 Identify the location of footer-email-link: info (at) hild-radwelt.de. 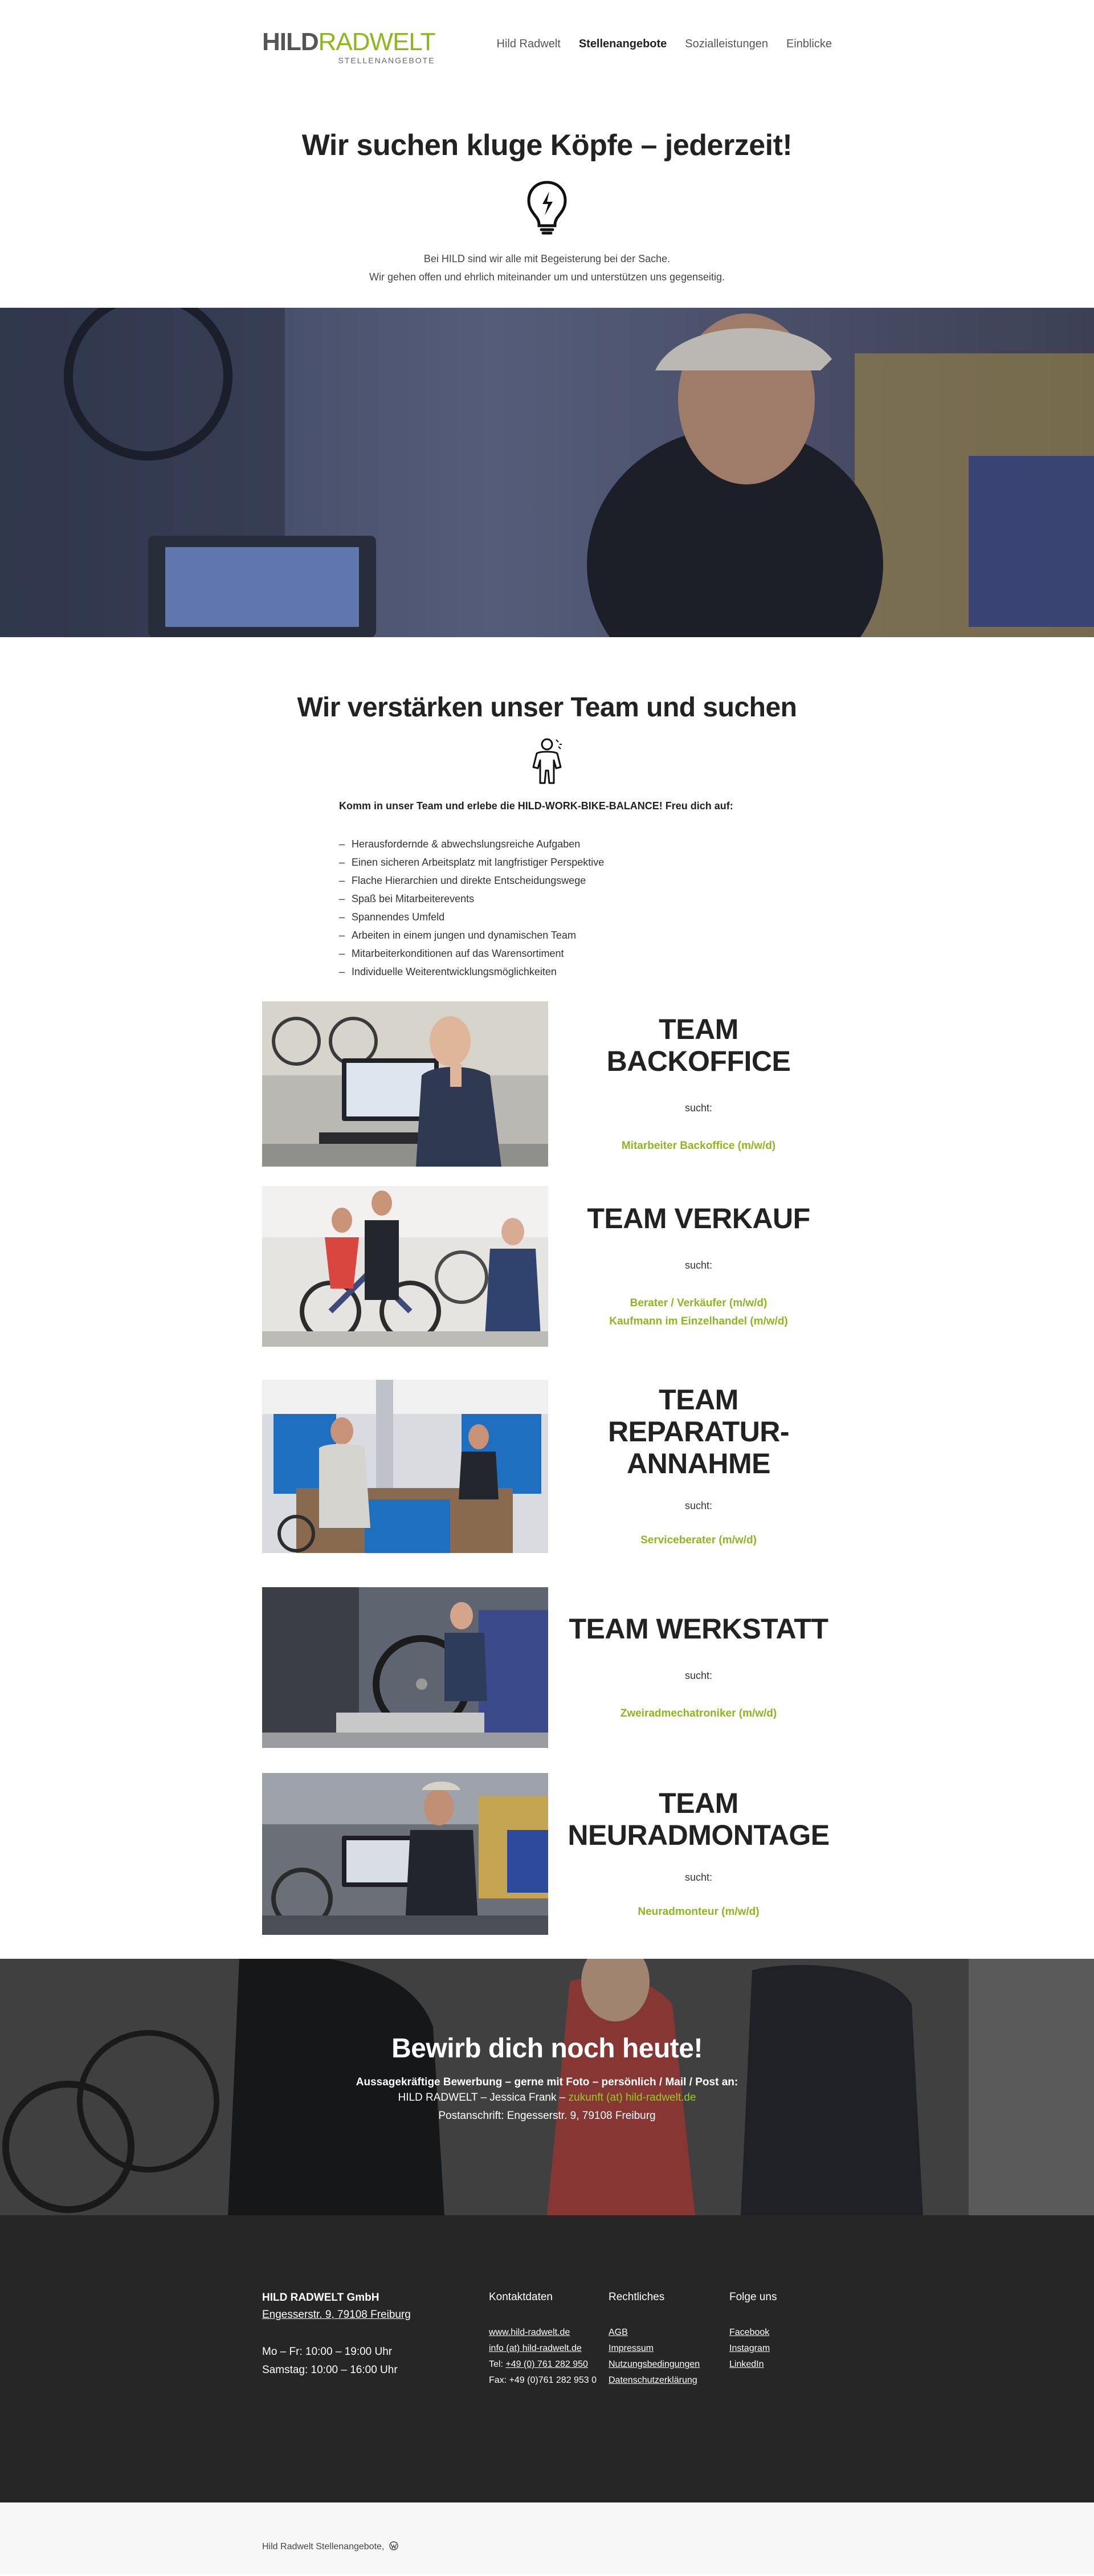
(549, 2349).